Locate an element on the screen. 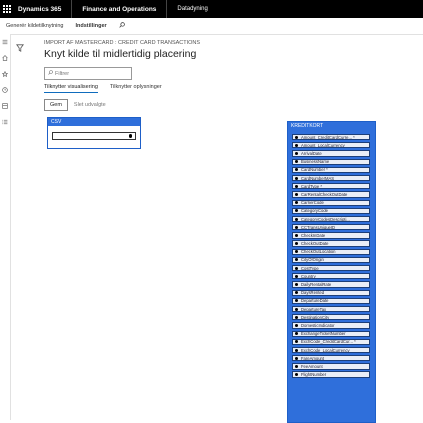  nav-settings: Indstillinger is located at coordinates (90, 26).